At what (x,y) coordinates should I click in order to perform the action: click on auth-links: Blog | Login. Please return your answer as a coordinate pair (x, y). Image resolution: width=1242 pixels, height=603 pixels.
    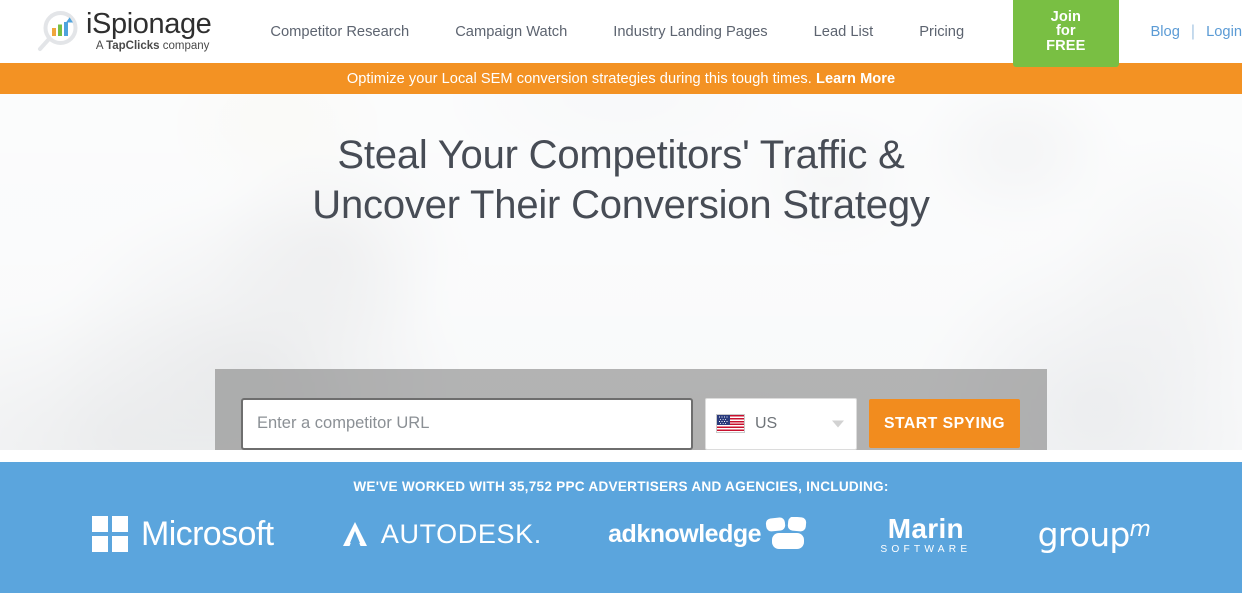
    Looking at the image, I should click on (1196, 32).